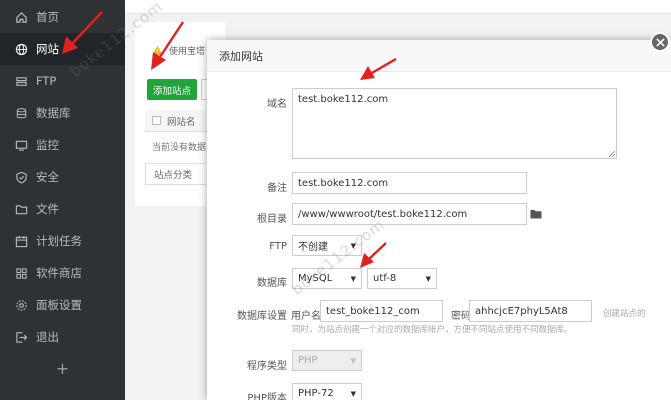 This screenshot has height=400, width=671. What do you see at coordinates (402, 278) in the screenshot?
I see `database-charset-select: utf-8 ▼` at bounding box center [402, 278].